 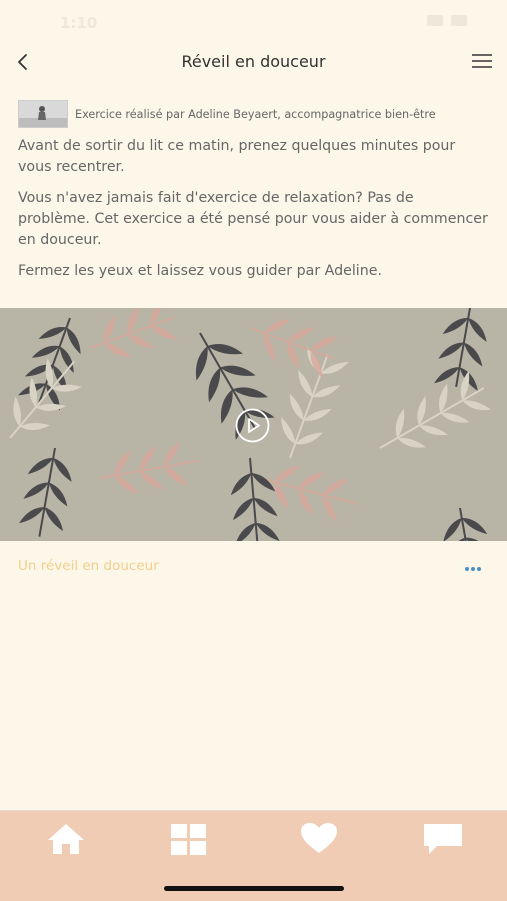 I want to click on battery-icon, so click(x=459, y=20).